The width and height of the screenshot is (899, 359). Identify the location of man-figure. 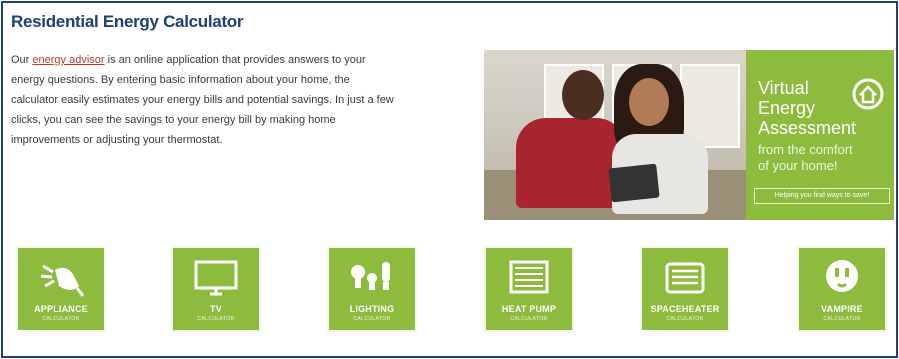
(571, 163).